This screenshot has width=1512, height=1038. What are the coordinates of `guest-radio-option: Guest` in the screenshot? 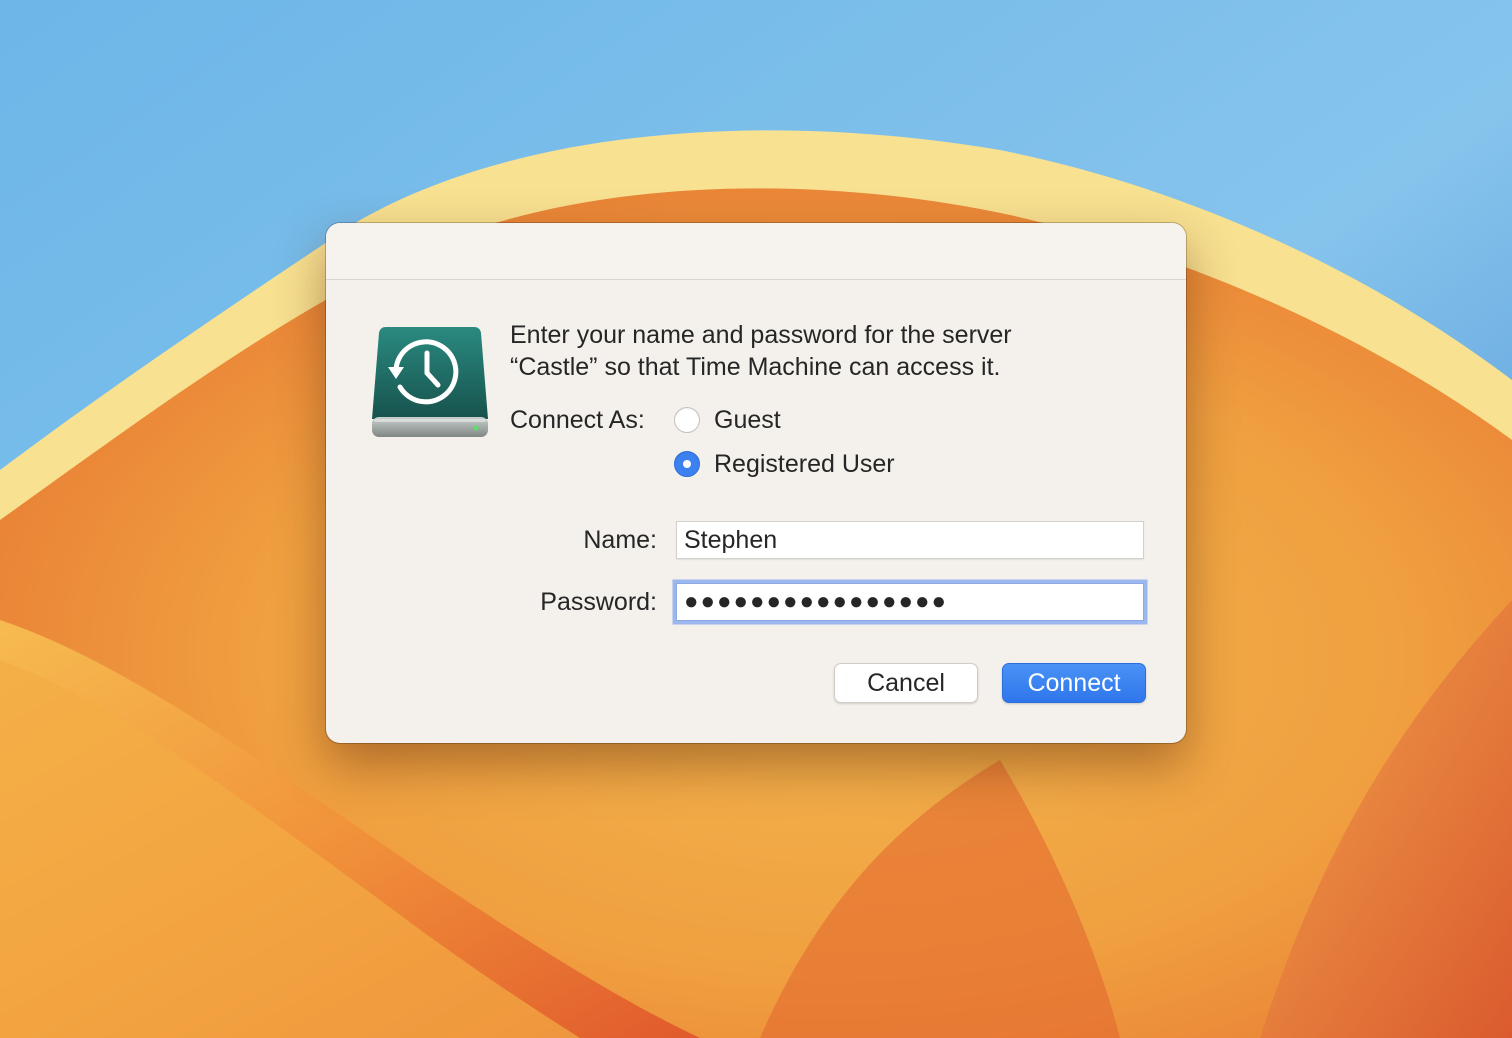 It's located at (727, 420).